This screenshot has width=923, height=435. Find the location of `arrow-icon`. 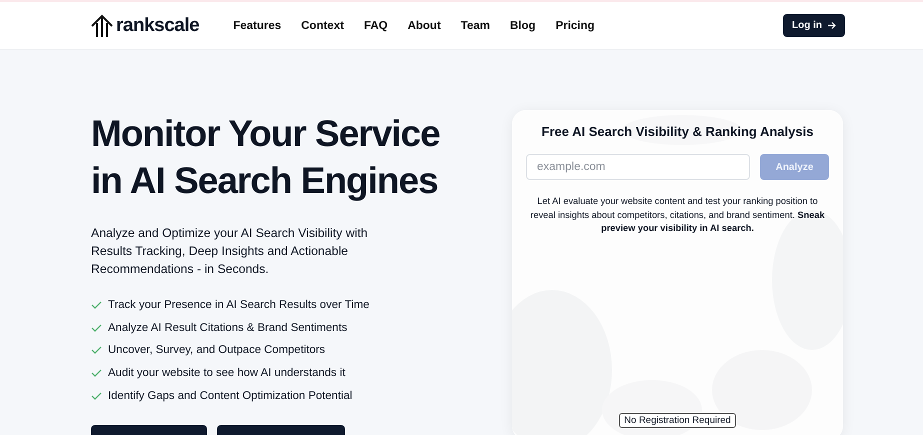

arrow-icon is located at coordinates (831, 25).